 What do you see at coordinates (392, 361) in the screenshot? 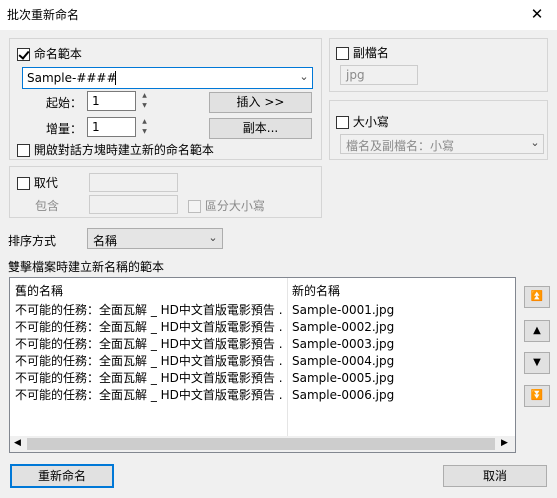
I see `list-item-new: Sample-0004.jpg` at bounding box center [392, 361].